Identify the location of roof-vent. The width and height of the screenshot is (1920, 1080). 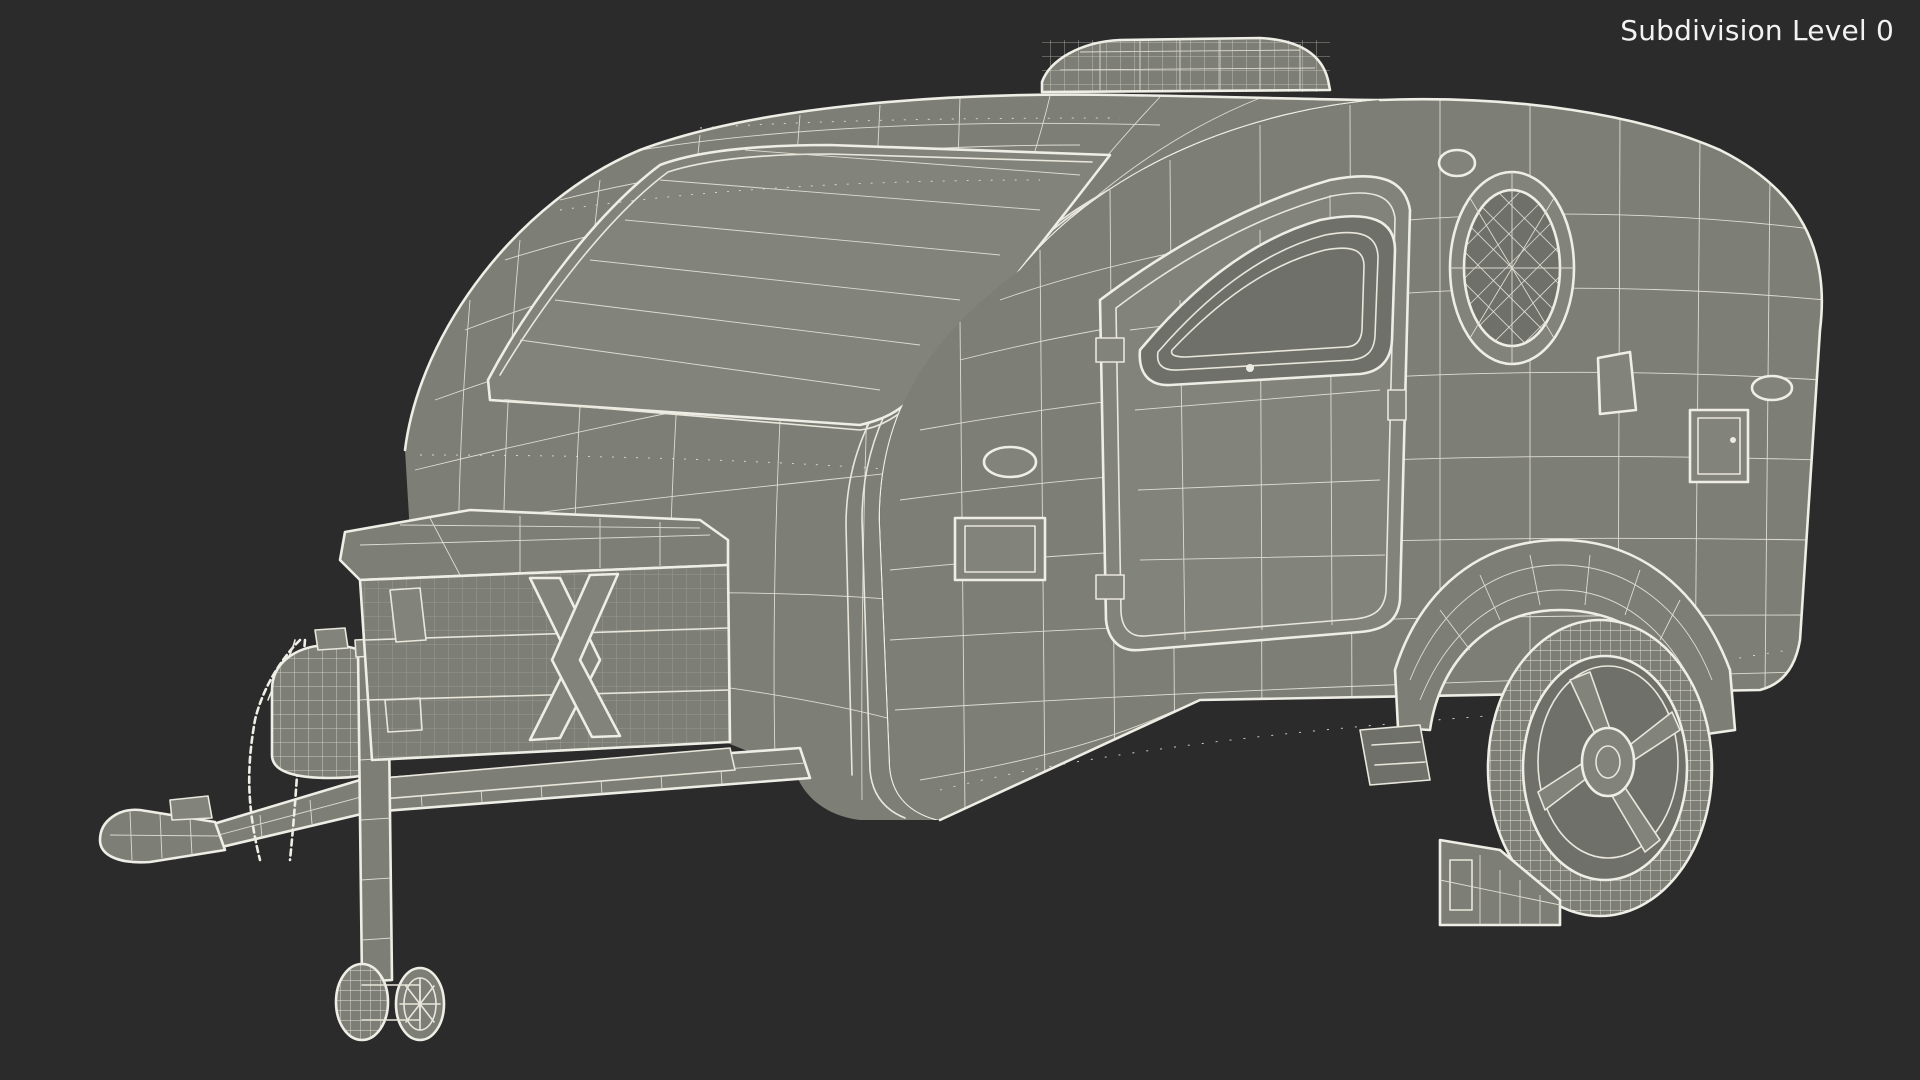
(1186, 65).